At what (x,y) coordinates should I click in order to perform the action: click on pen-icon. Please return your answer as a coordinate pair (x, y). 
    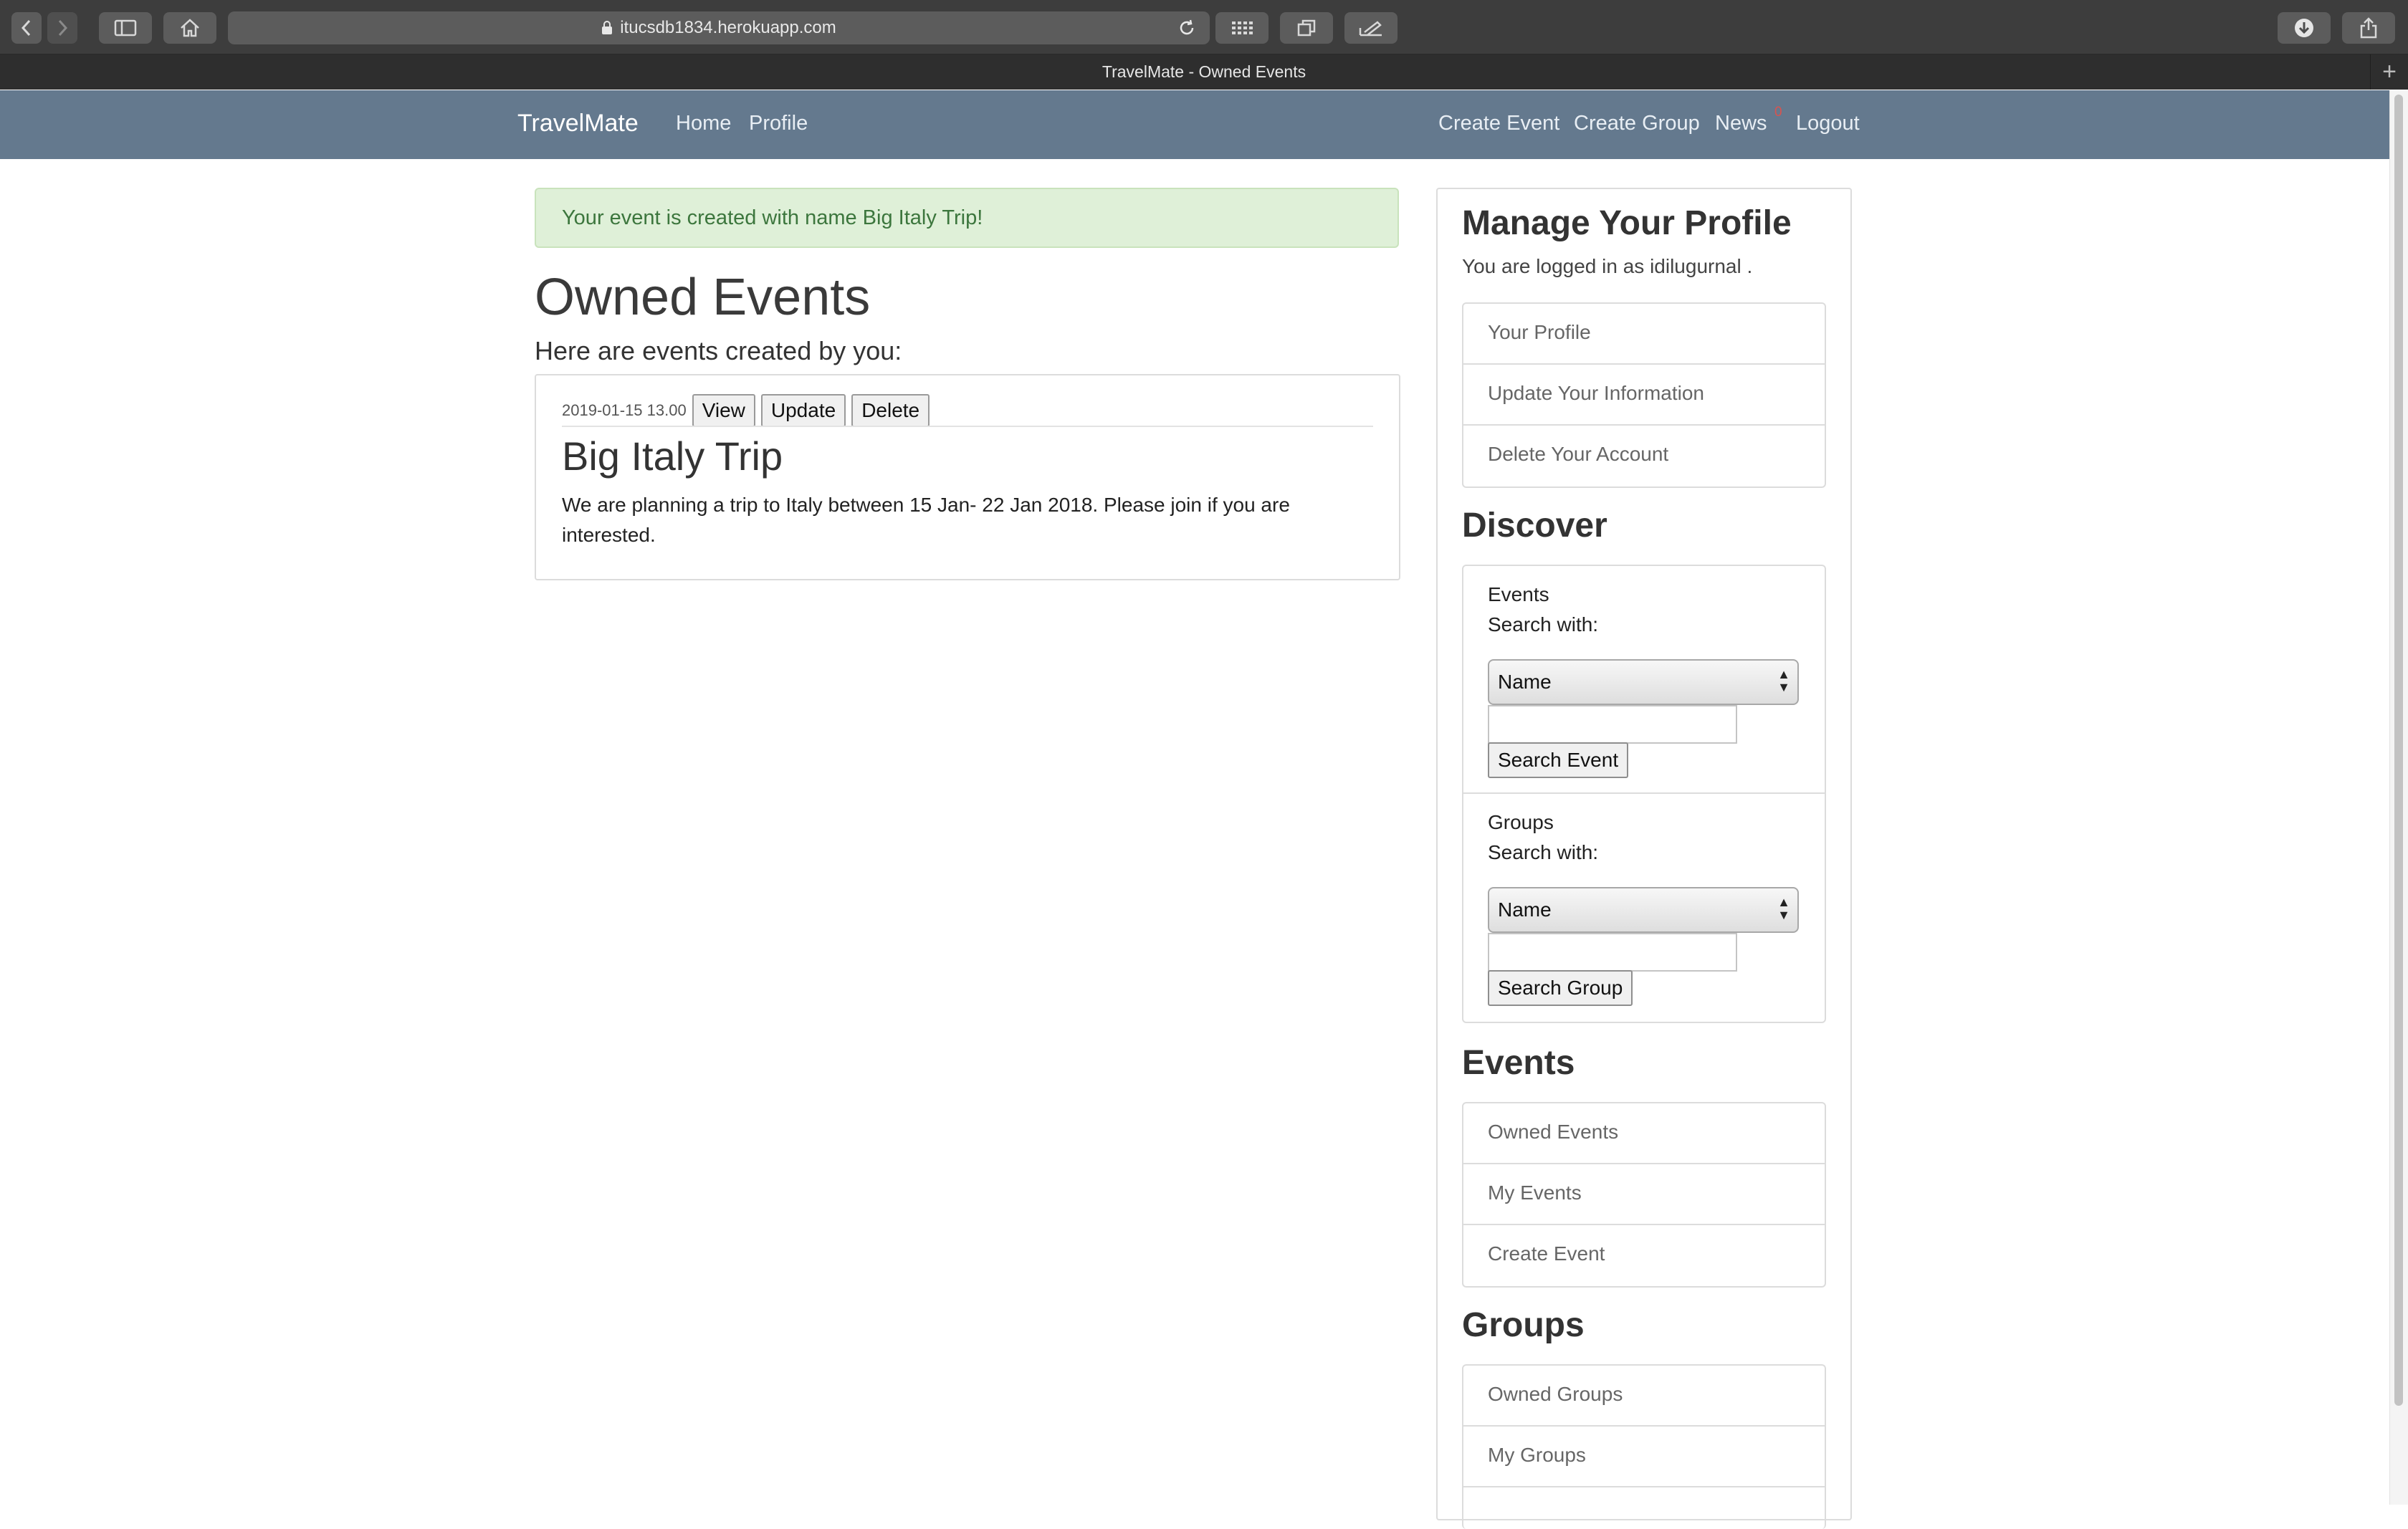
    Looking at the image, I should click on (1371, 29).